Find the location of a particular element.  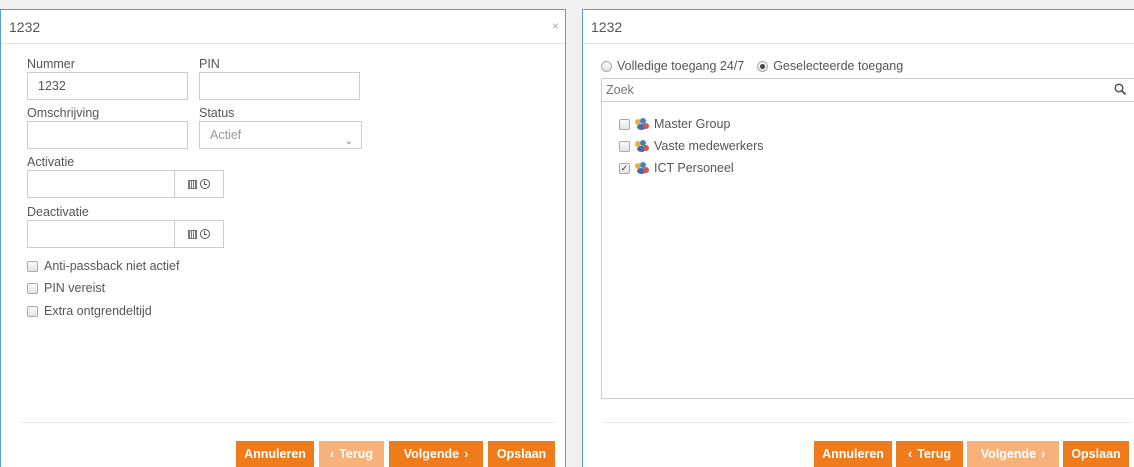

ict-personeel-checkbox: ✓ is located at coordinates (624, 168).